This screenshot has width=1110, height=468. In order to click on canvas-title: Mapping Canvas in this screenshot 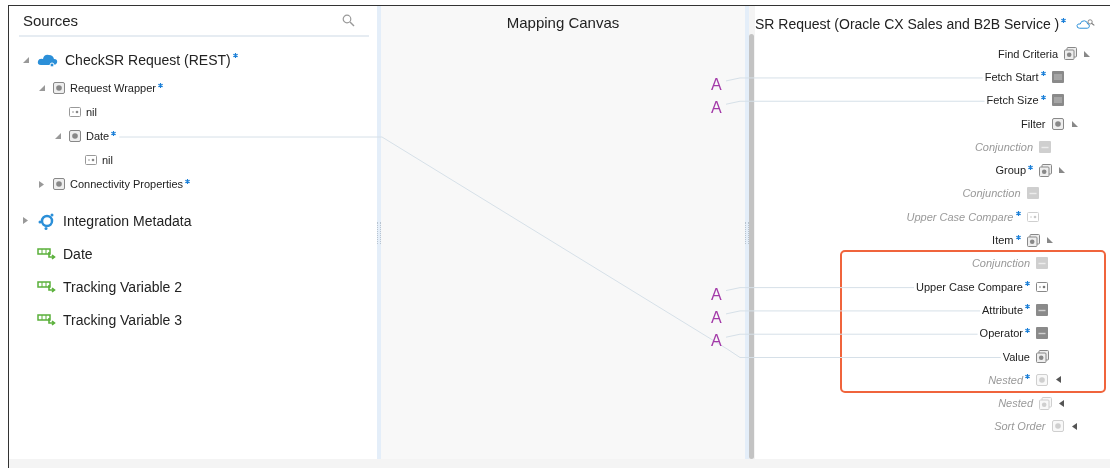, I will do `click(563, 23)`.